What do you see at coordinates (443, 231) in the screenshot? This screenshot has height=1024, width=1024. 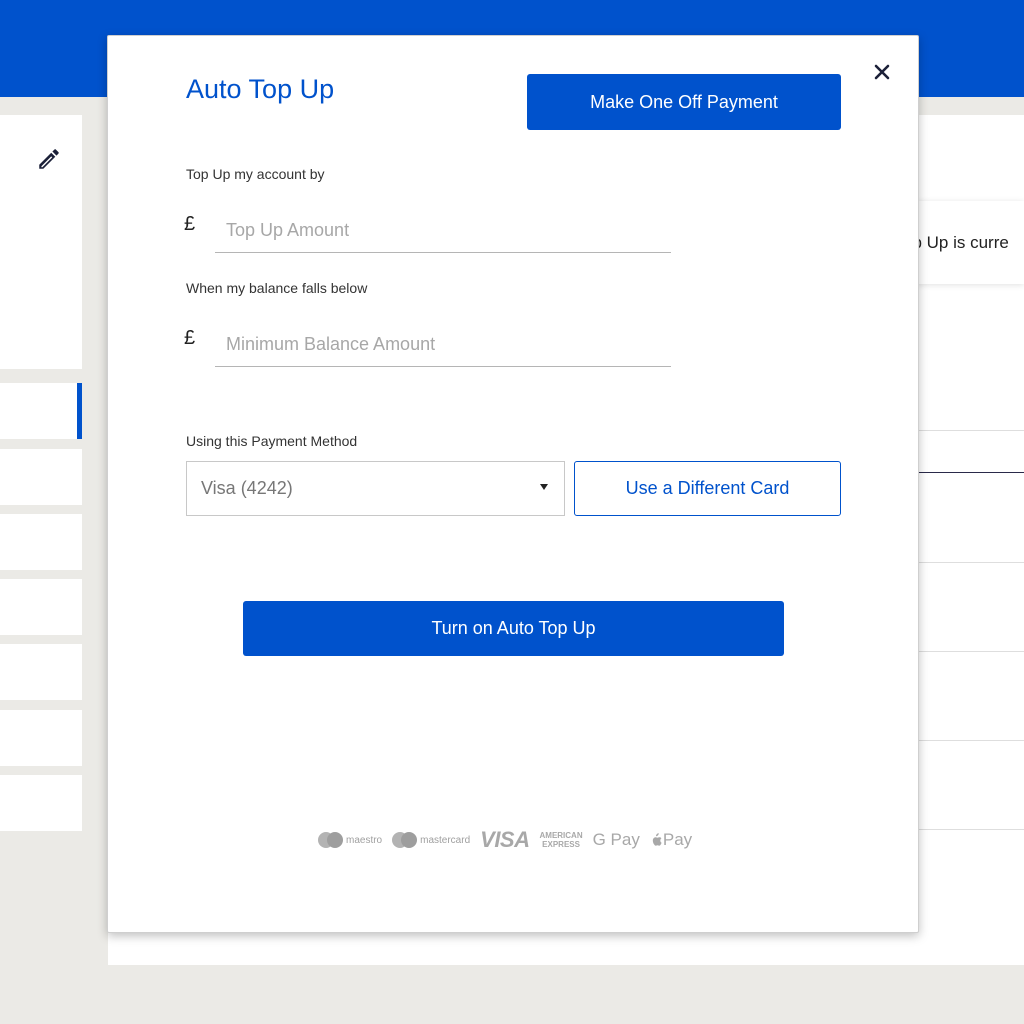 I see `topup-amount-input` at bounding box center [443, 231].